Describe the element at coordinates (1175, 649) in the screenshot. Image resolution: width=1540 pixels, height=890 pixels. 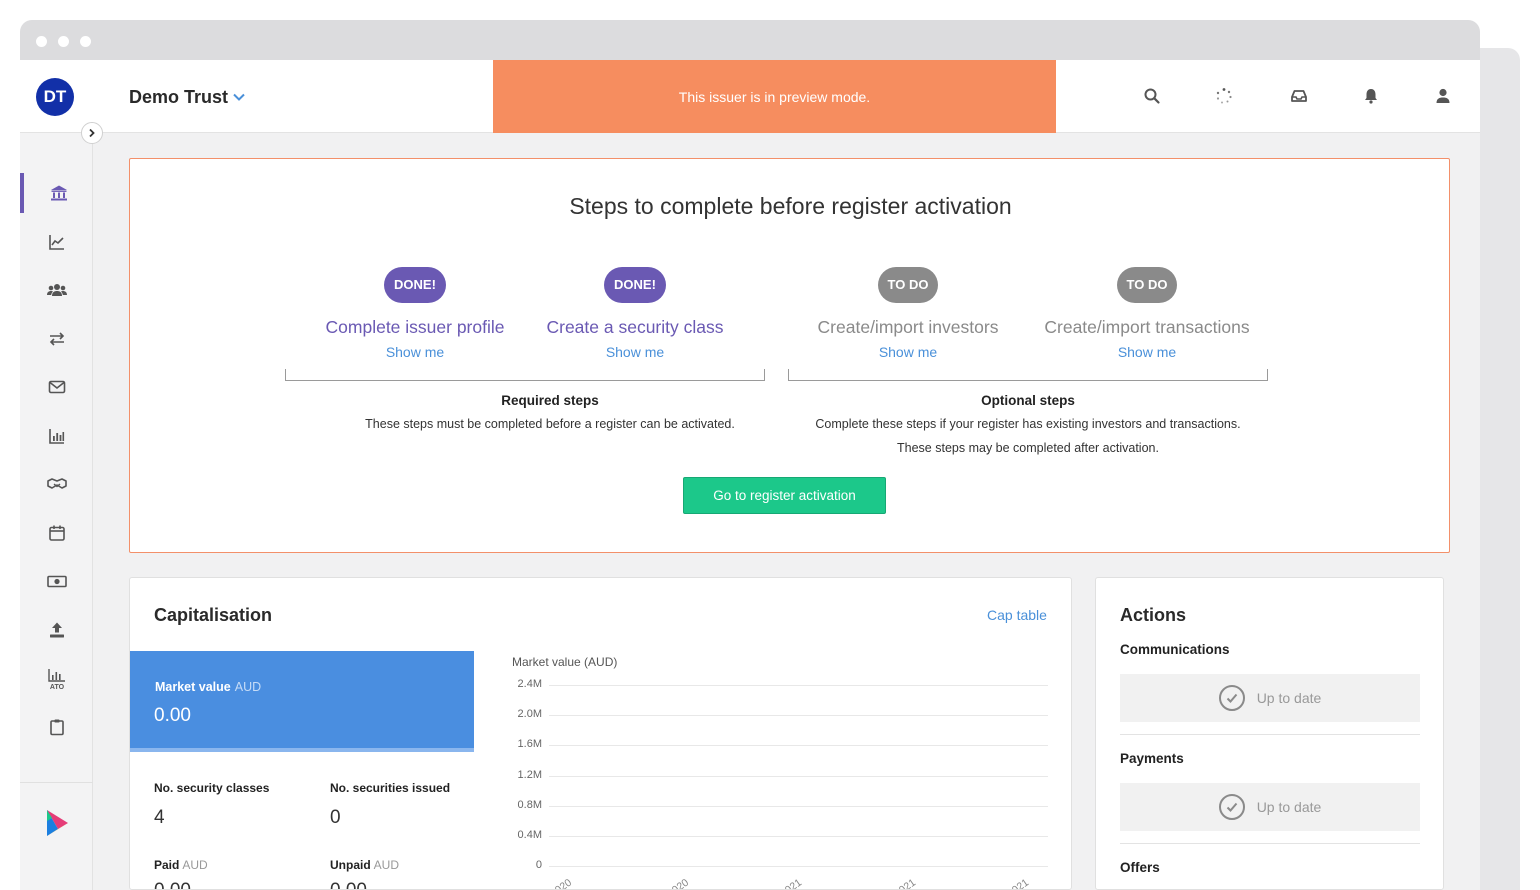
I see `communications-section-title: Communications` at that location.